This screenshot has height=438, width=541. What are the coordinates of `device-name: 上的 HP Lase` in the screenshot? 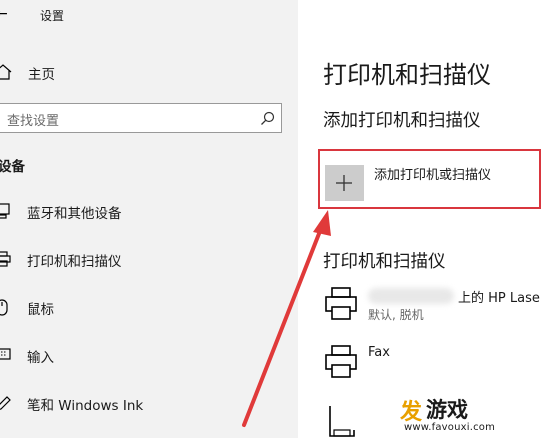 It's located at (499, 298).